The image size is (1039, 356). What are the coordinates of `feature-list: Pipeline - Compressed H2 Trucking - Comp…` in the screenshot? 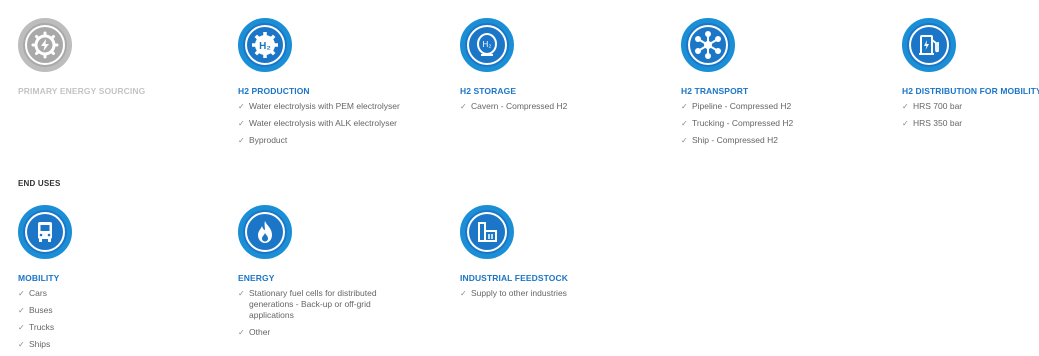 It's located at (737, 123).